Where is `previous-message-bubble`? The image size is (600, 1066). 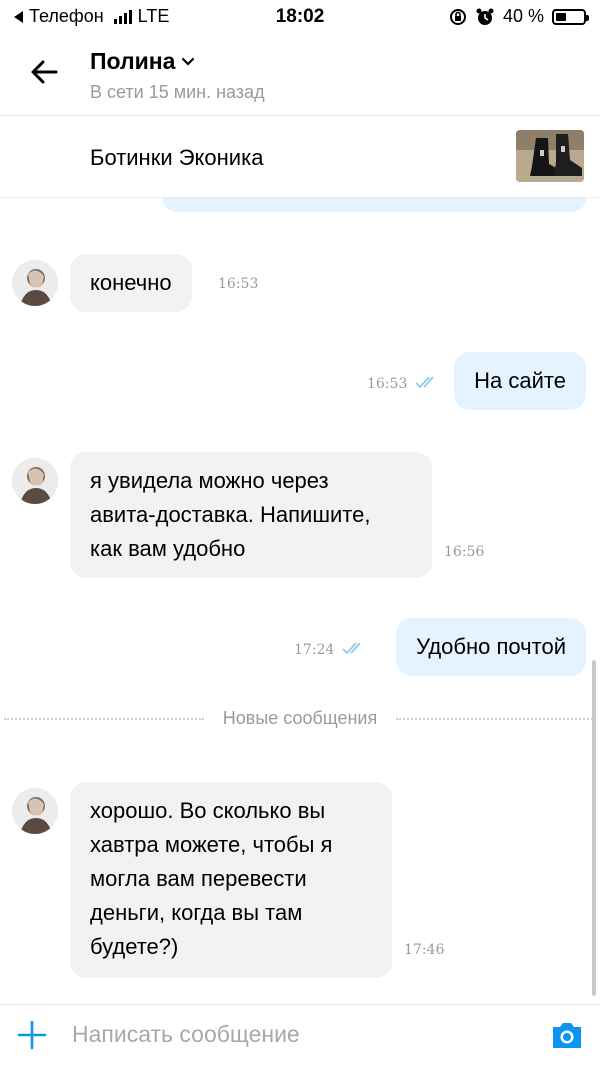 previous-message-bubble is located at coordinates (374, 205).